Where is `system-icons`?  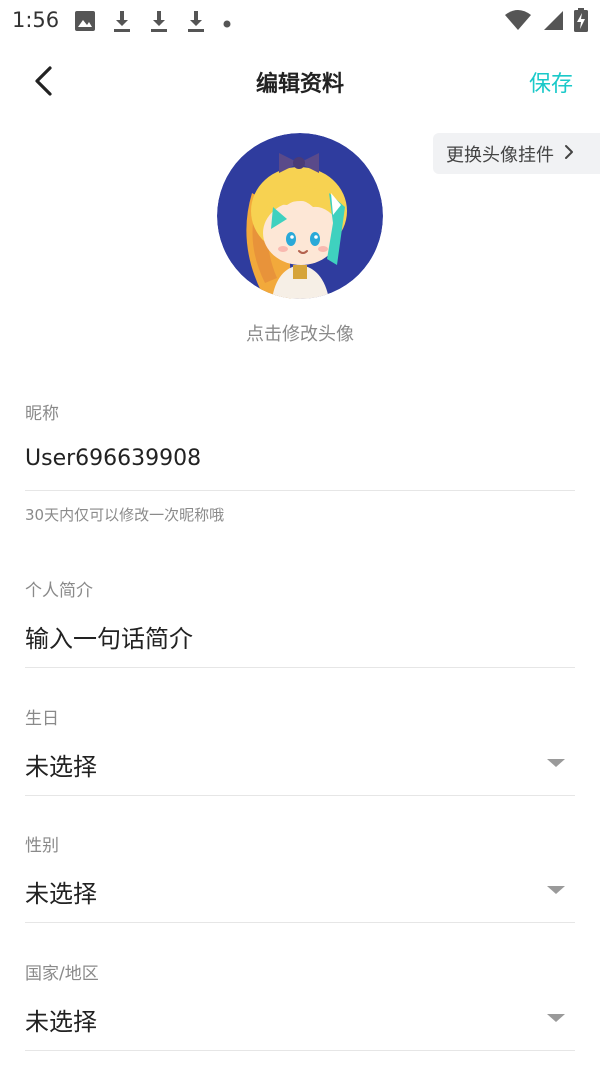
system-icons is located at coordinates (546, 22).